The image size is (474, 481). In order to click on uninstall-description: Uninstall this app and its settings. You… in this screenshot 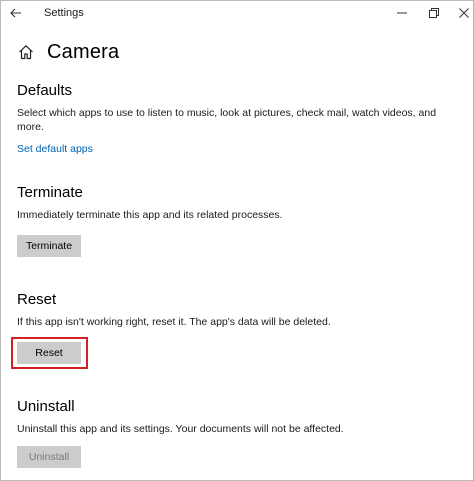, I will do `click(180, 429)`.